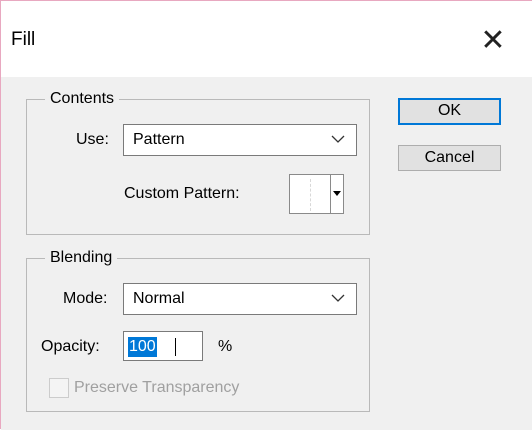  I want to click on dialog-title: Fill, so click(23, 39).